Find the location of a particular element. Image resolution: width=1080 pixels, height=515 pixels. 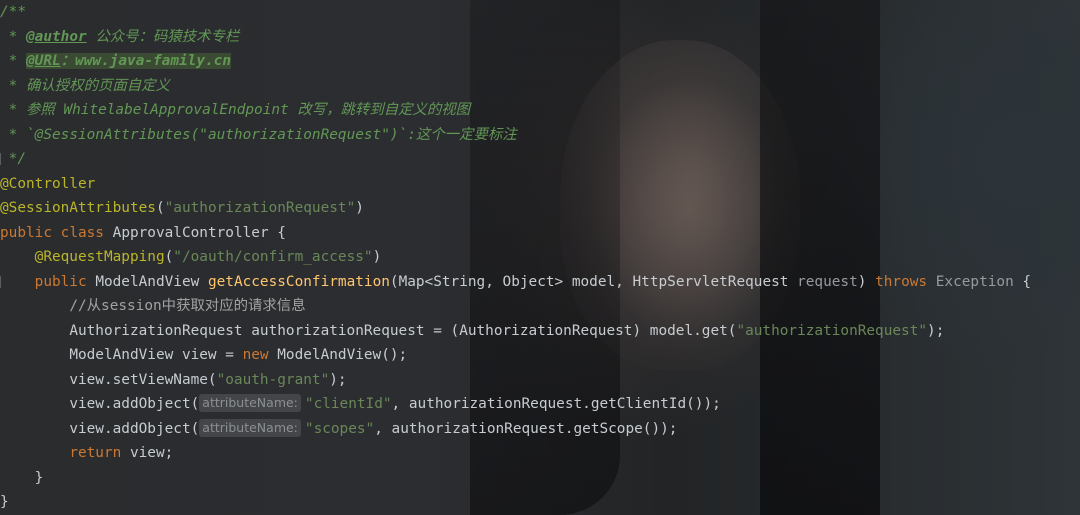

method-close-brace: } is located at coordinates (39, 477).